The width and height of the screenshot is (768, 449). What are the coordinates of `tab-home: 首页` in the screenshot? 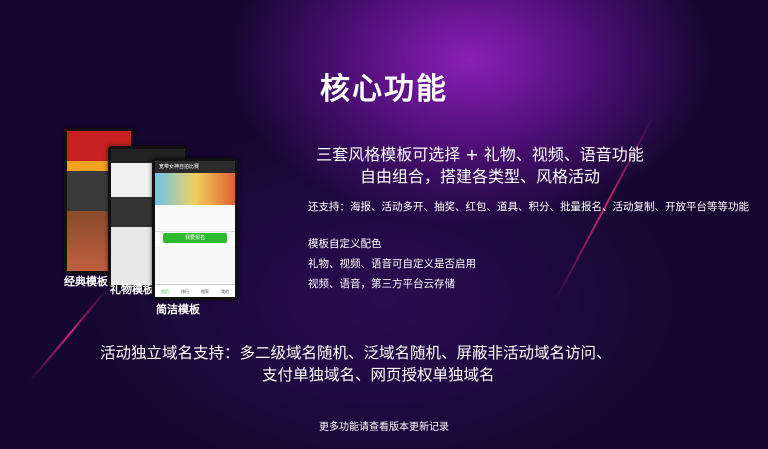 It's located at (165, 291).